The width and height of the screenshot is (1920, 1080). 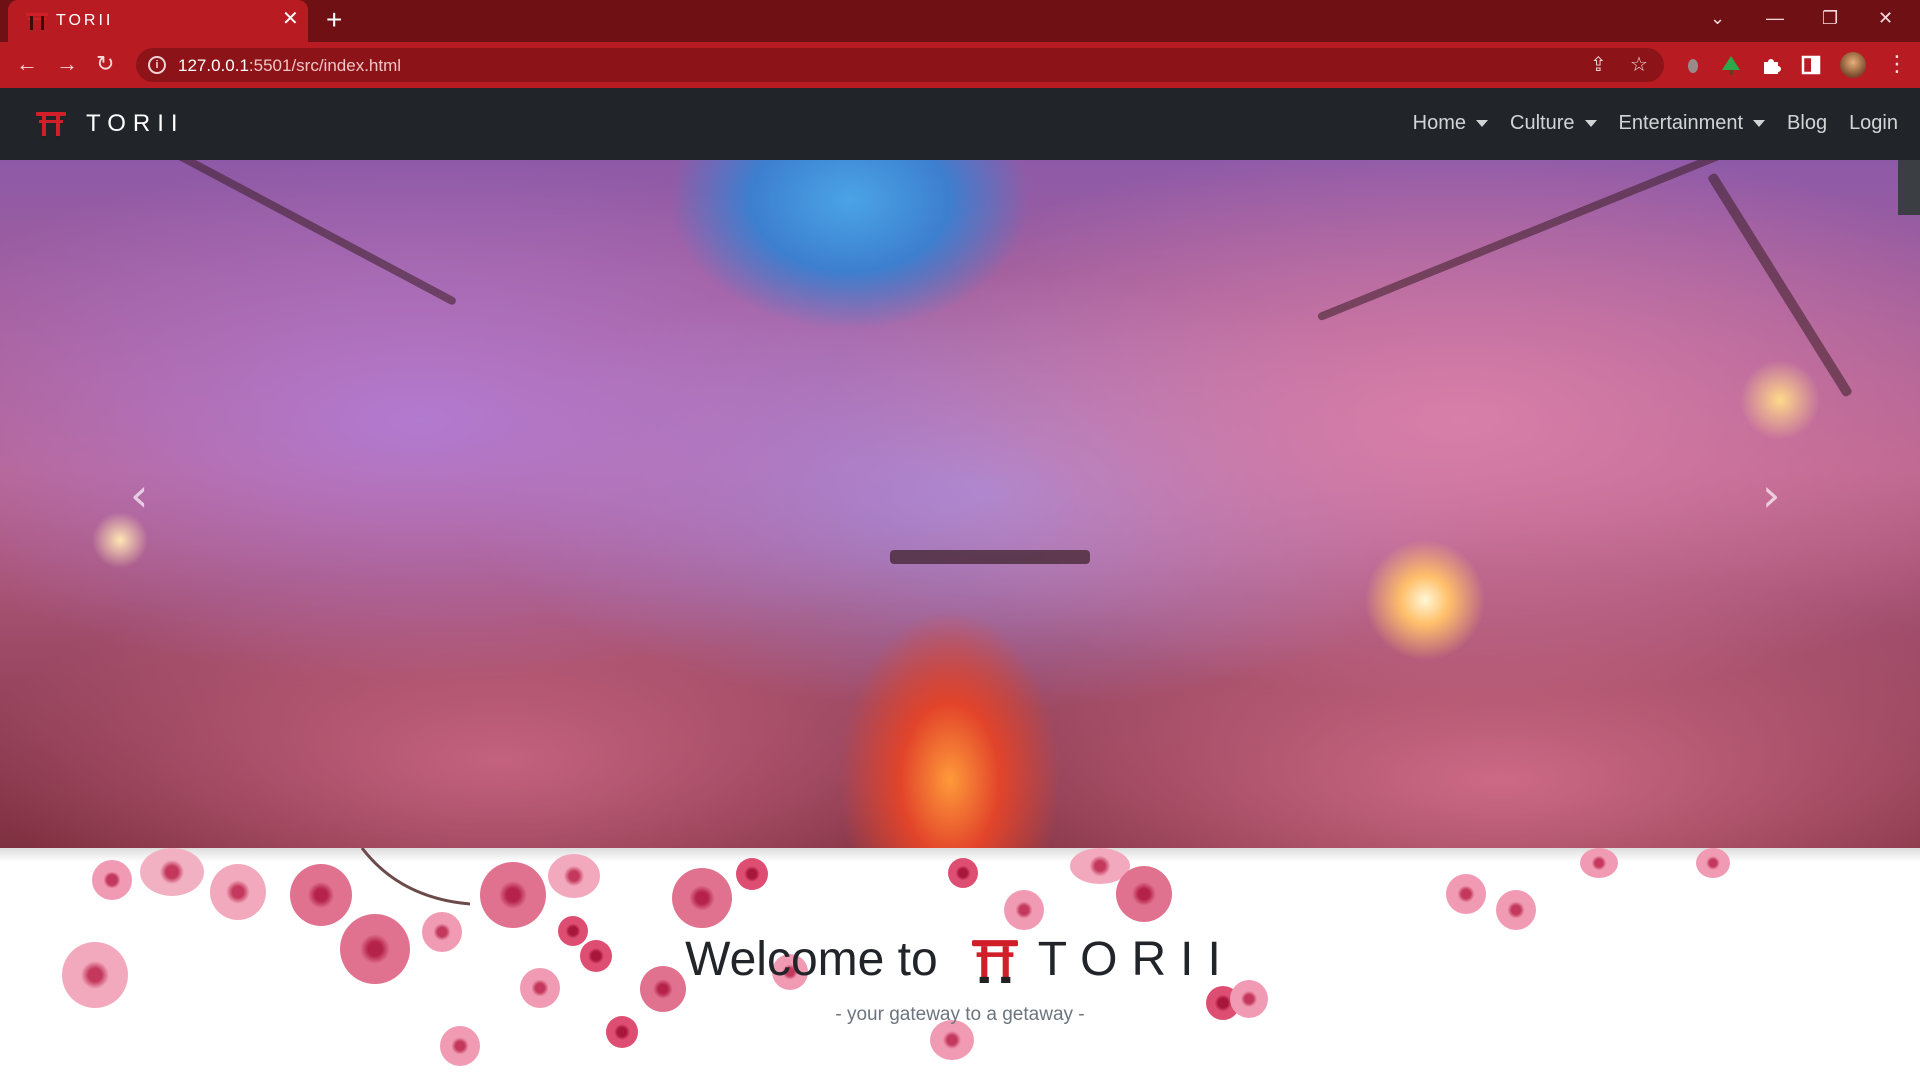 I want to click on welcome-heading: Welcome to TORII, so click(x=960, y=959).